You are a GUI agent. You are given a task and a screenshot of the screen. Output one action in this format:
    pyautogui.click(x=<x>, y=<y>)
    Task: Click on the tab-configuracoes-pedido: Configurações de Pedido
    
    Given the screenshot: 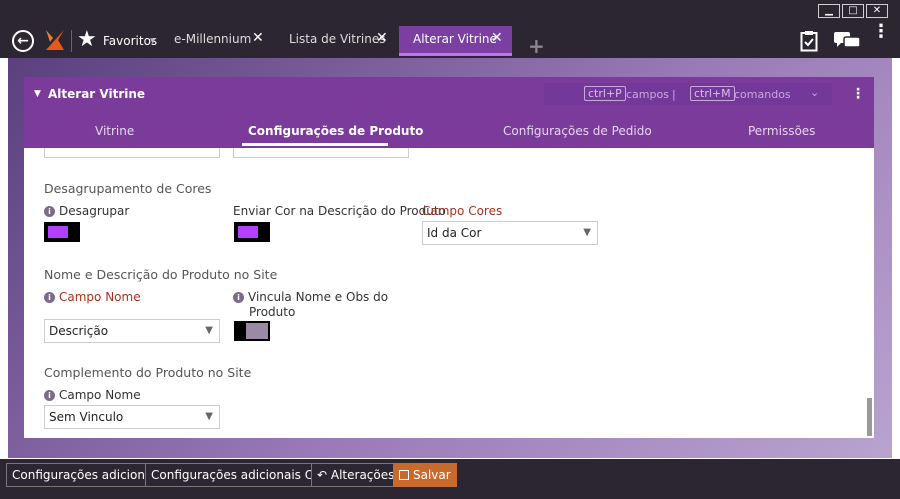 What is the action you would take?
    pyautogui.click(x=577, y=131)
    